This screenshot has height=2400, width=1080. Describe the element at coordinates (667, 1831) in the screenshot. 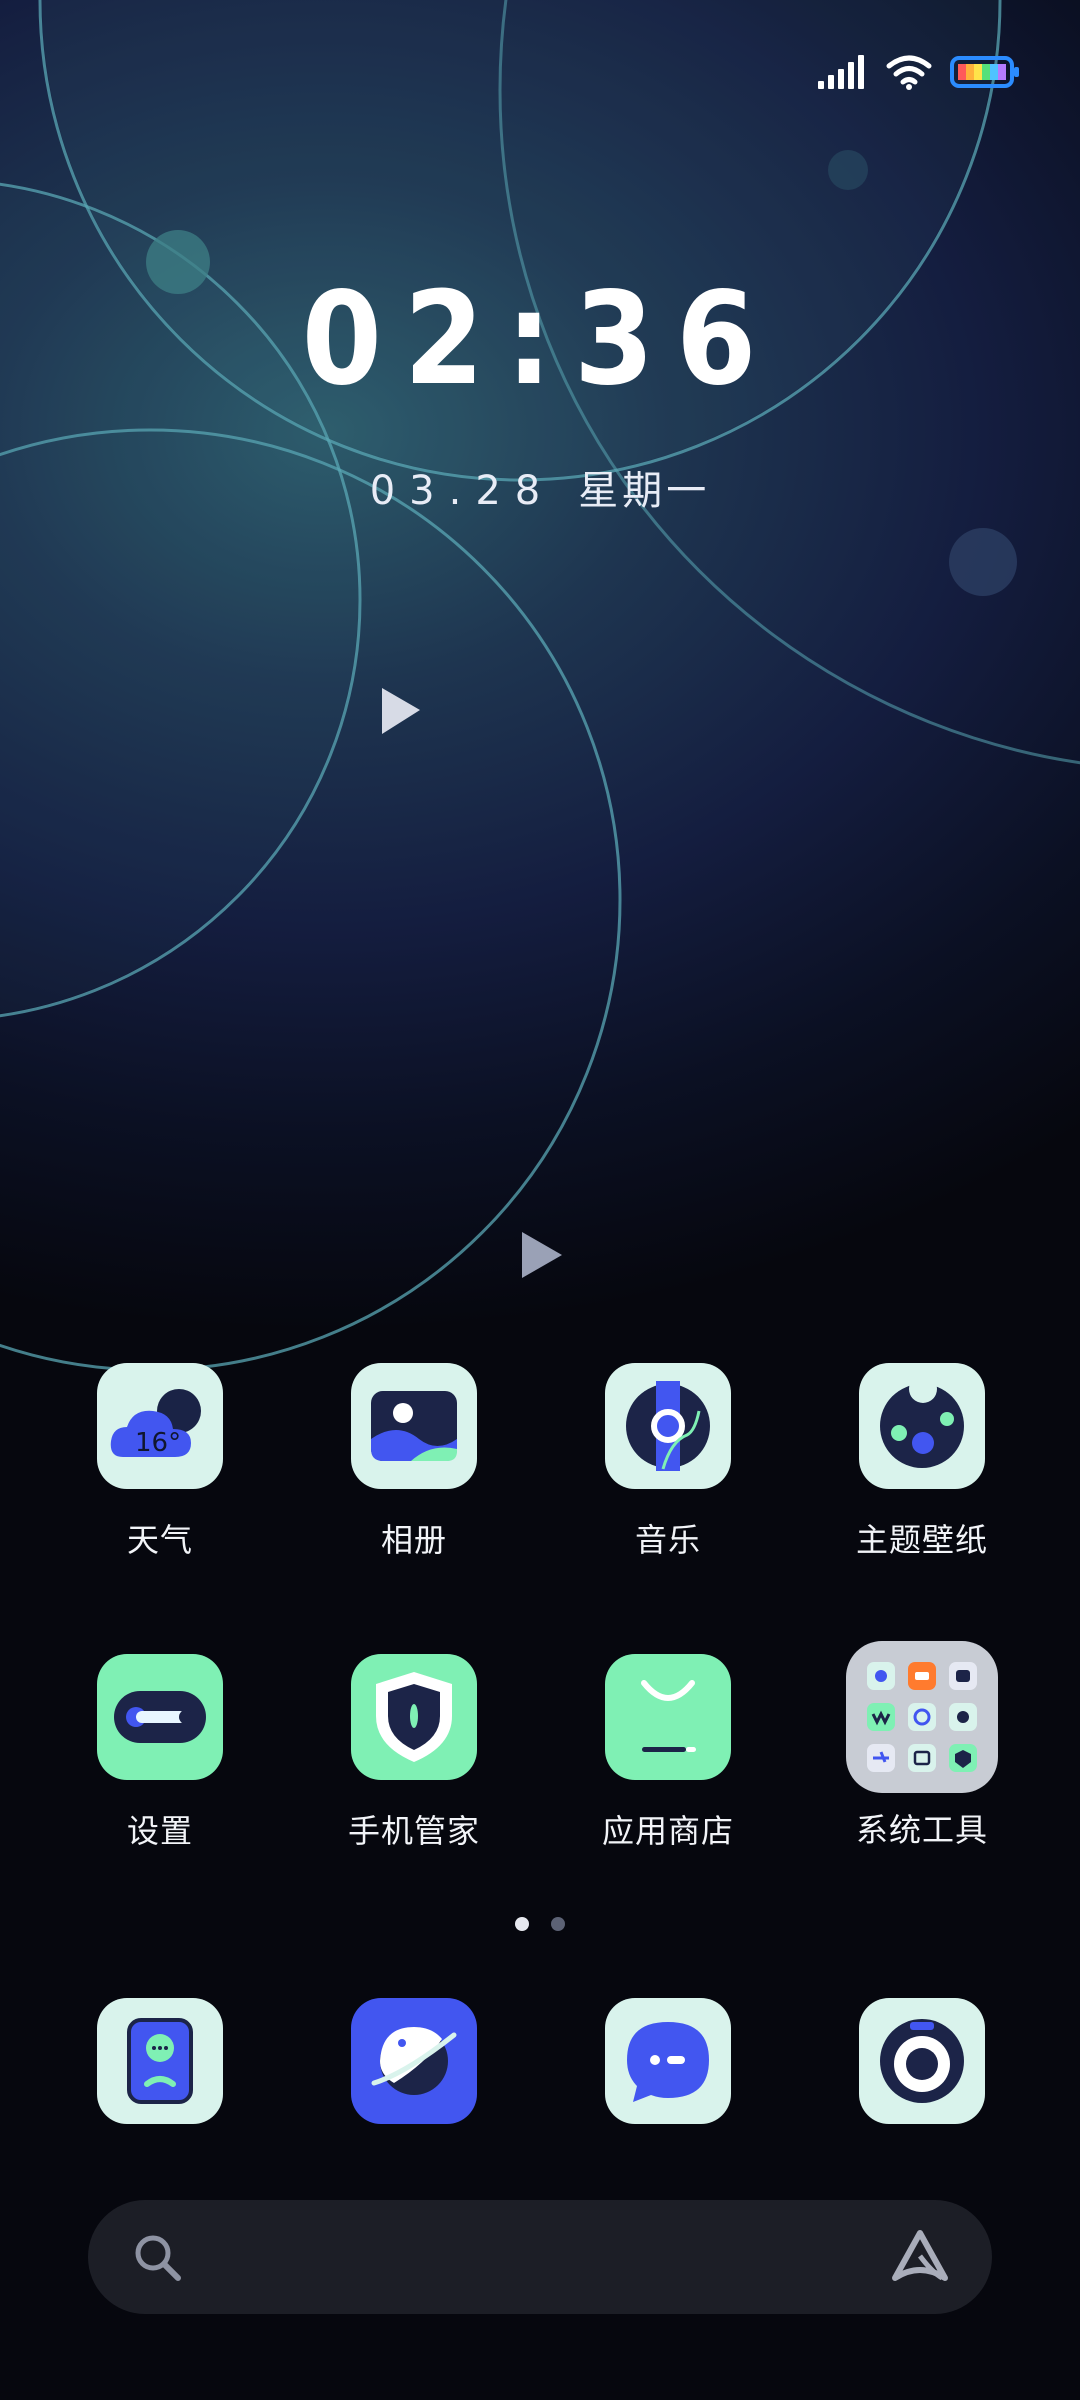

I see `app-label-app-store: 应用商店` at that location.